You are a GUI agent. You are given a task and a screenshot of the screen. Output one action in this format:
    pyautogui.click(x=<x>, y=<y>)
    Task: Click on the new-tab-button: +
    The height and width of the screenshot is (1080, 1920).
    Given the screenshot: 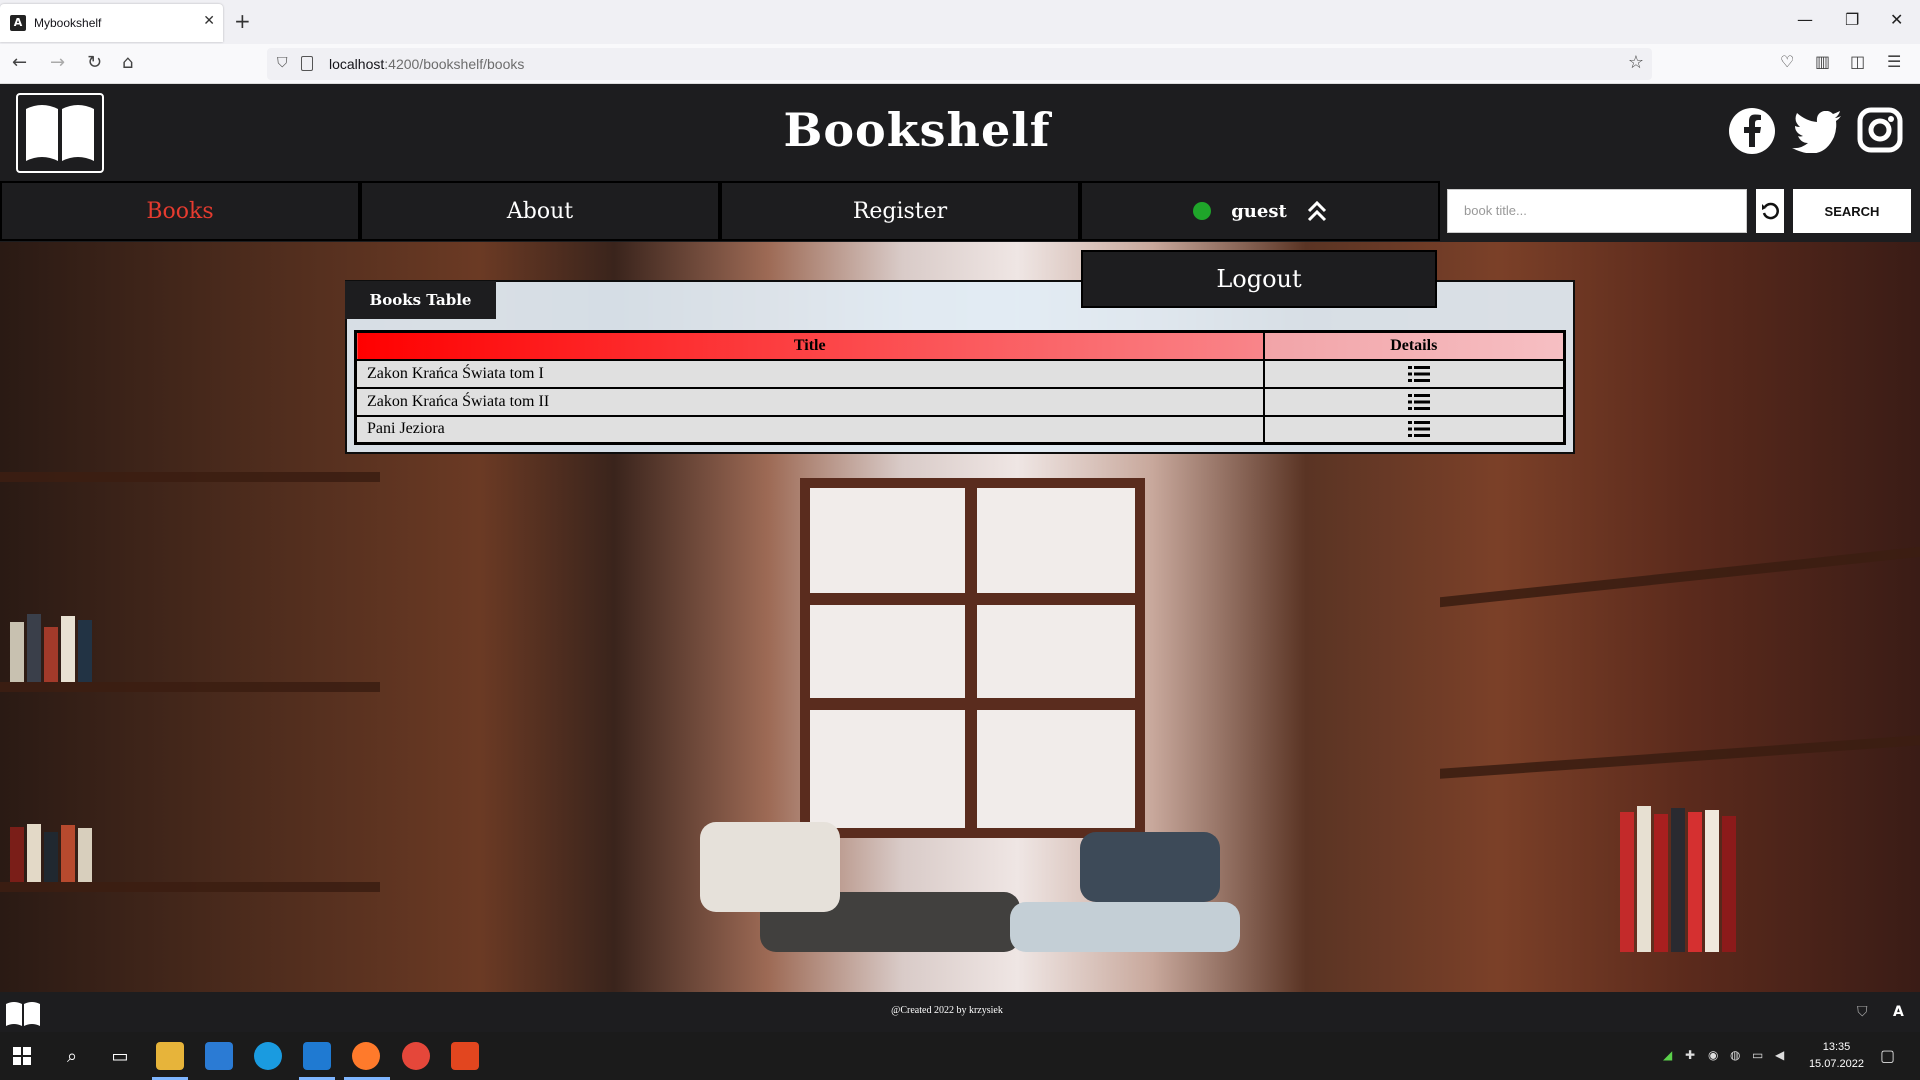 What is the action you would take?
    pyautogui.click(x=242, y=21)
    